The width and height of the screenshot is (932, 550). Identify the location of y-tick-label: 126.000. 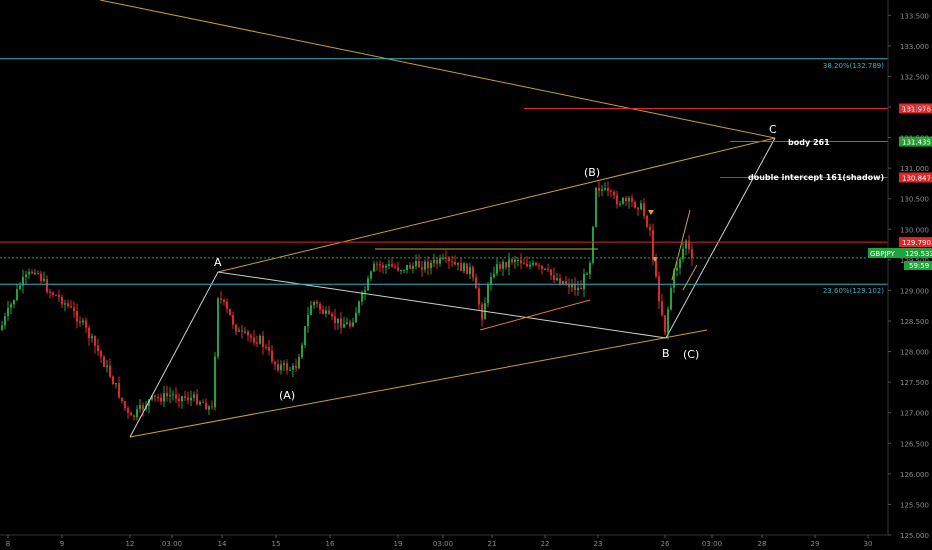
(914, 475).